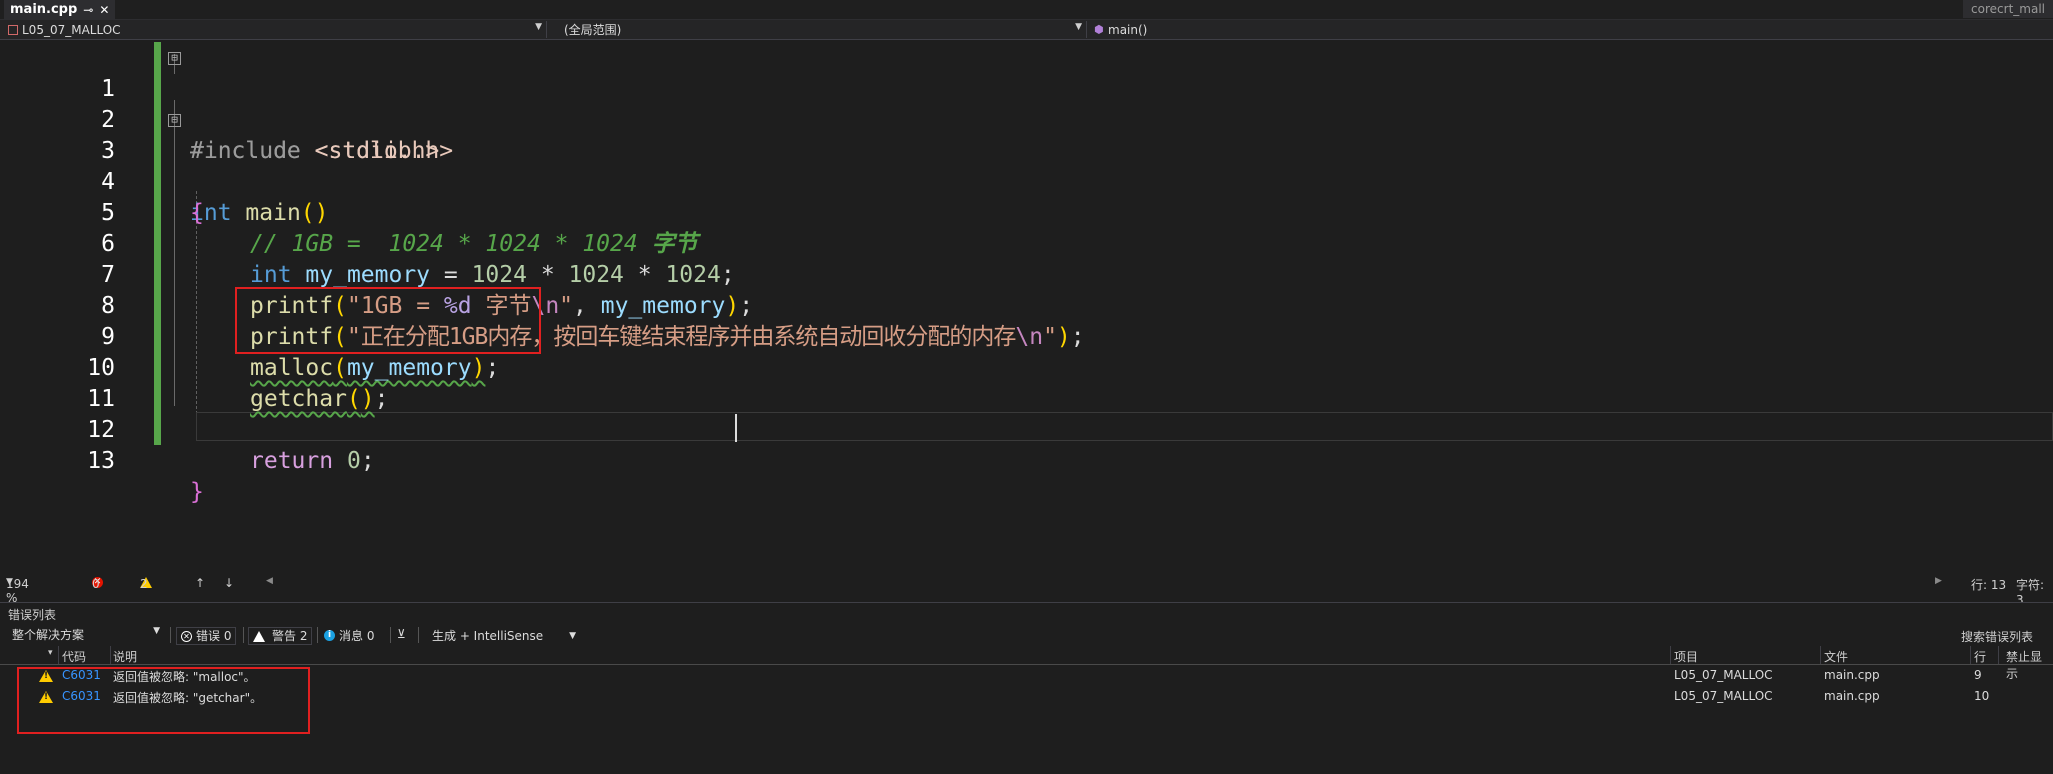 The height and width of the screenshot is (774, 2053). I want to click on navigation-bar: L05_07_MALLOC ▼ (全局范围) ▼ ⬢ main(), so click(1026, 30).